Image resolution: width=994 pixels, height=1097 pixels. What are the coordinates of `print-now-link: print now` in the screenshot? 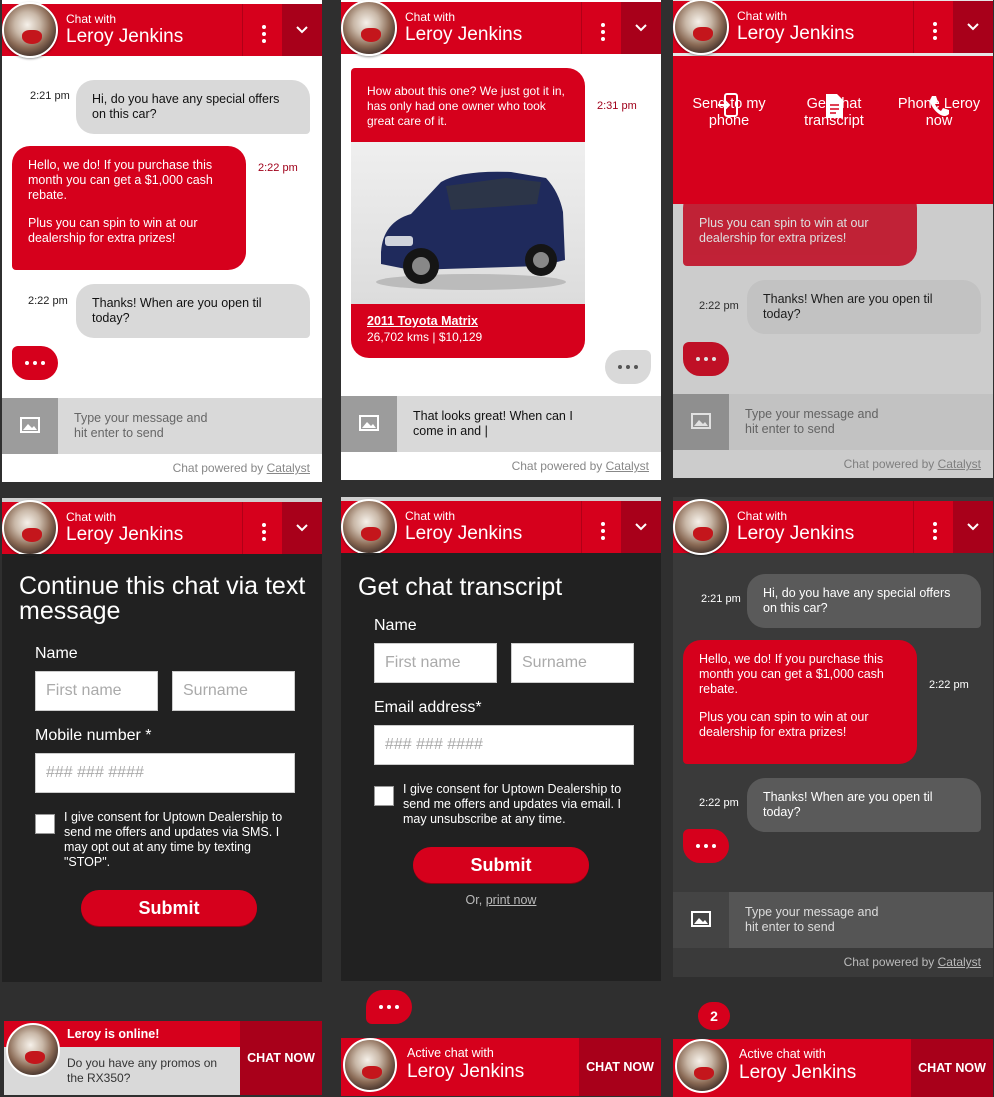 It's located at (511, 900).